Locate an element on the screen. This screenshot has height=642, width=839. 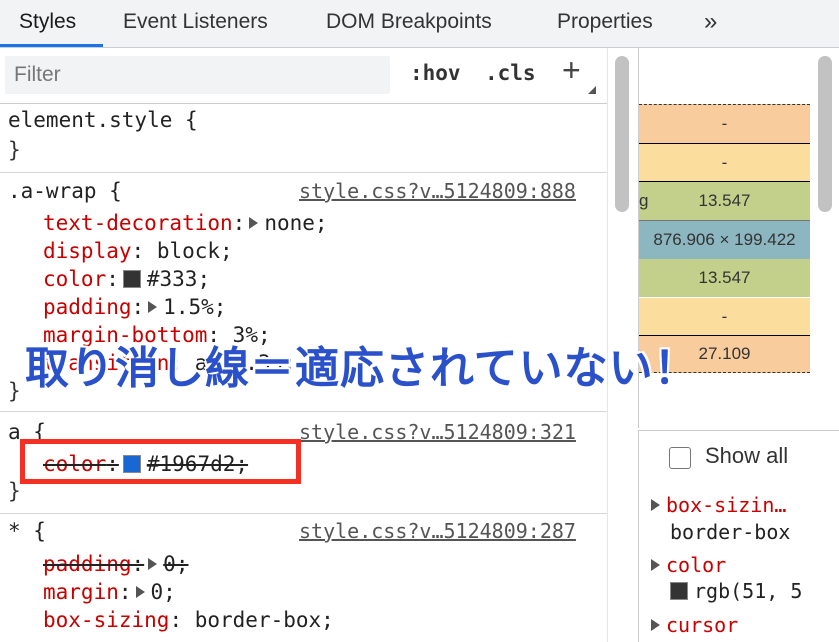
declaration: padding: 1.5%; is located at coordinates (134, 307).